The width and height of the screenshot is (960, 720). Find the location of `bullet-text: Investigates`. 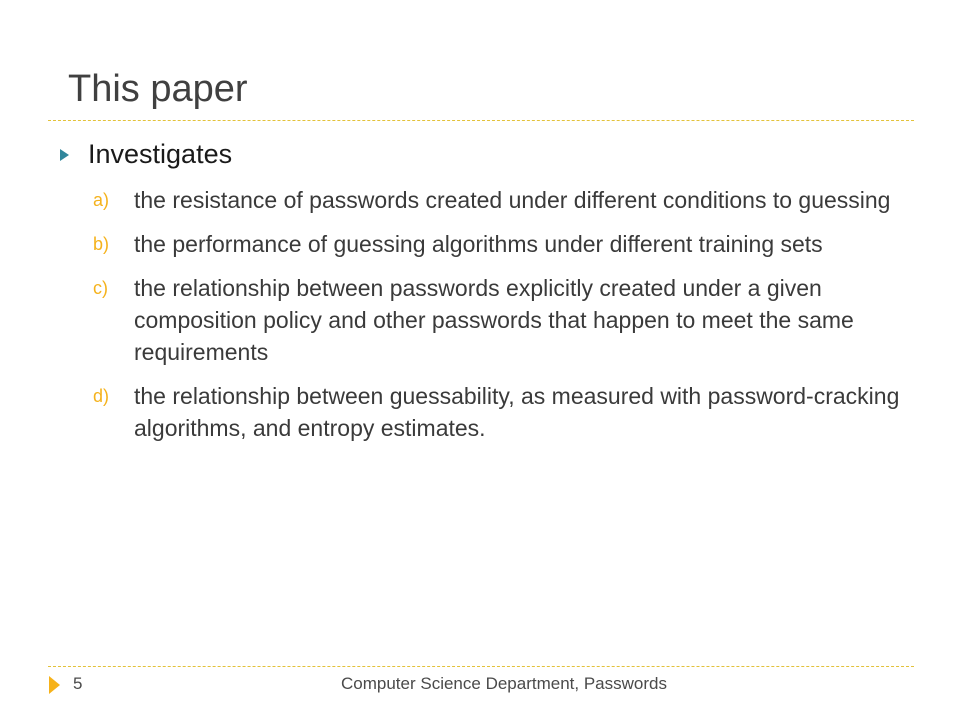

bullet-text: Investigates is located at coordinates (160, 154).